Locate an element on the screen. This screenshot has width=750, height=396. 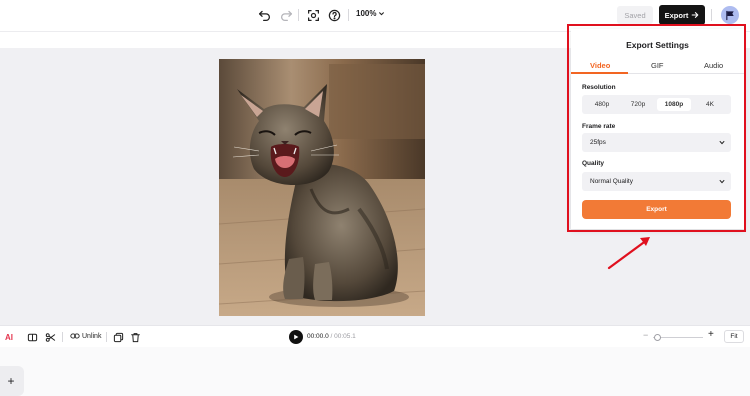
playback-time: 00:00.0 / 00:05.1 is located at coordinates (331, 336).